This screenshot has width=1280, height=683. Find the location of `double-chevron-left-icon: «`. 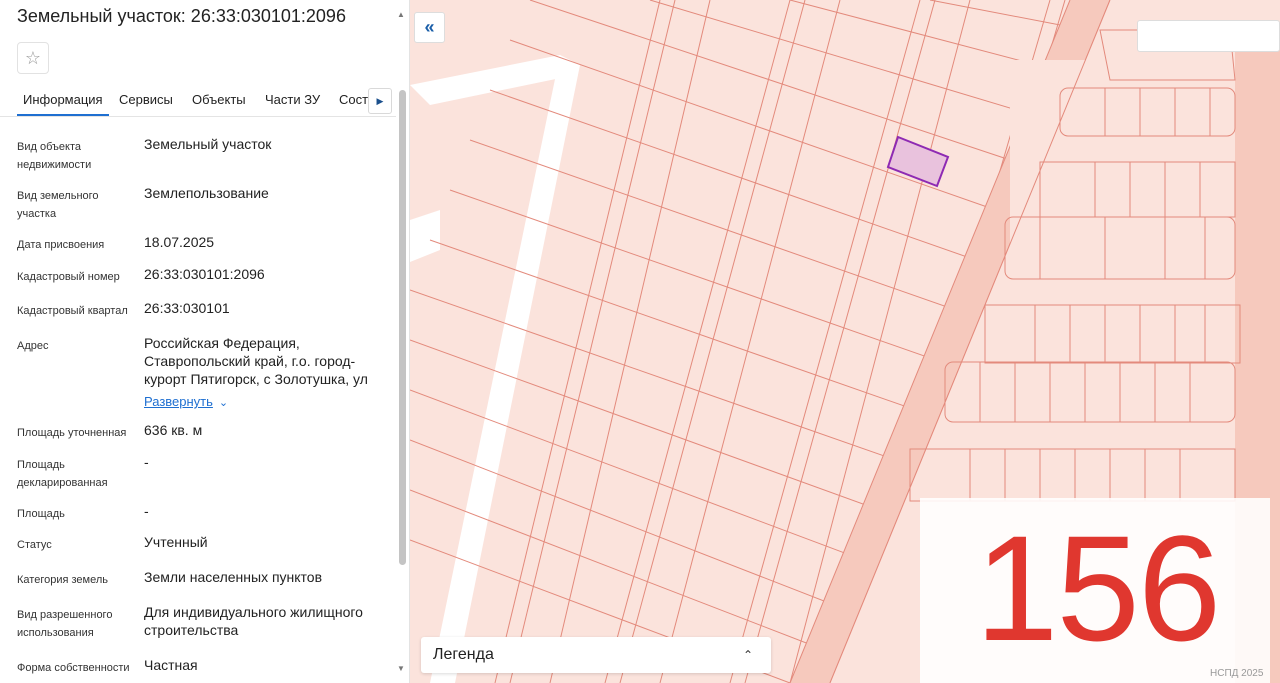

double-chevron-left-icon: « is located at coordinates (429, 27).